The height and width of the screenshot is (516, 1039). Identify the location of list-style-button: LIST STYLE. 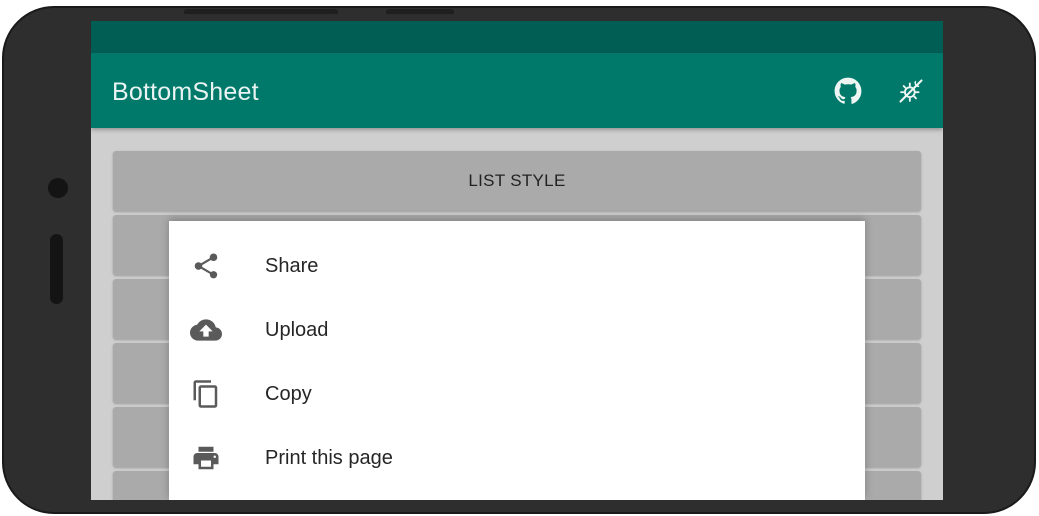
(517, 181).